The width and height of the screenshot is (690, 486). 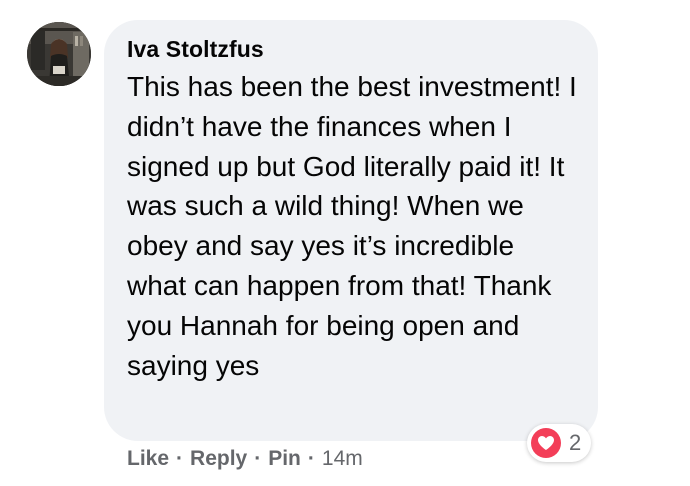 What do you see at coordinates (195, 49) in the screenshot?
I see `comment-author: Iva Stoltzfus` at bounding box center [195, 49].